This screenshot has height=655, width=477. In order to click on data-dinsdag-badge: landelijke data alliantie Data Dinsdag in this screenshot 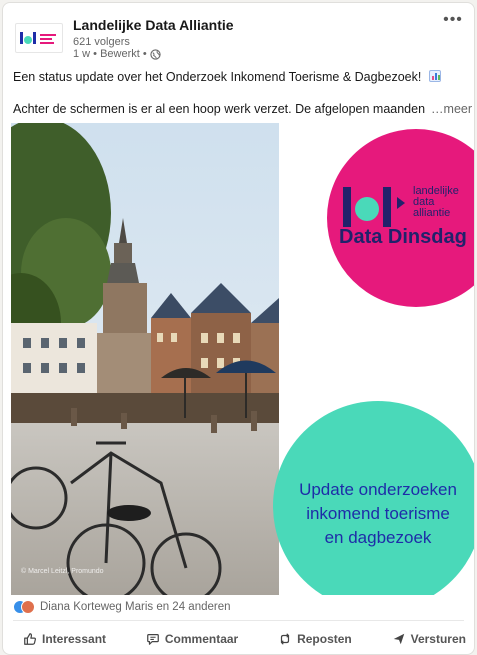, I will do `click(400, 218)`.